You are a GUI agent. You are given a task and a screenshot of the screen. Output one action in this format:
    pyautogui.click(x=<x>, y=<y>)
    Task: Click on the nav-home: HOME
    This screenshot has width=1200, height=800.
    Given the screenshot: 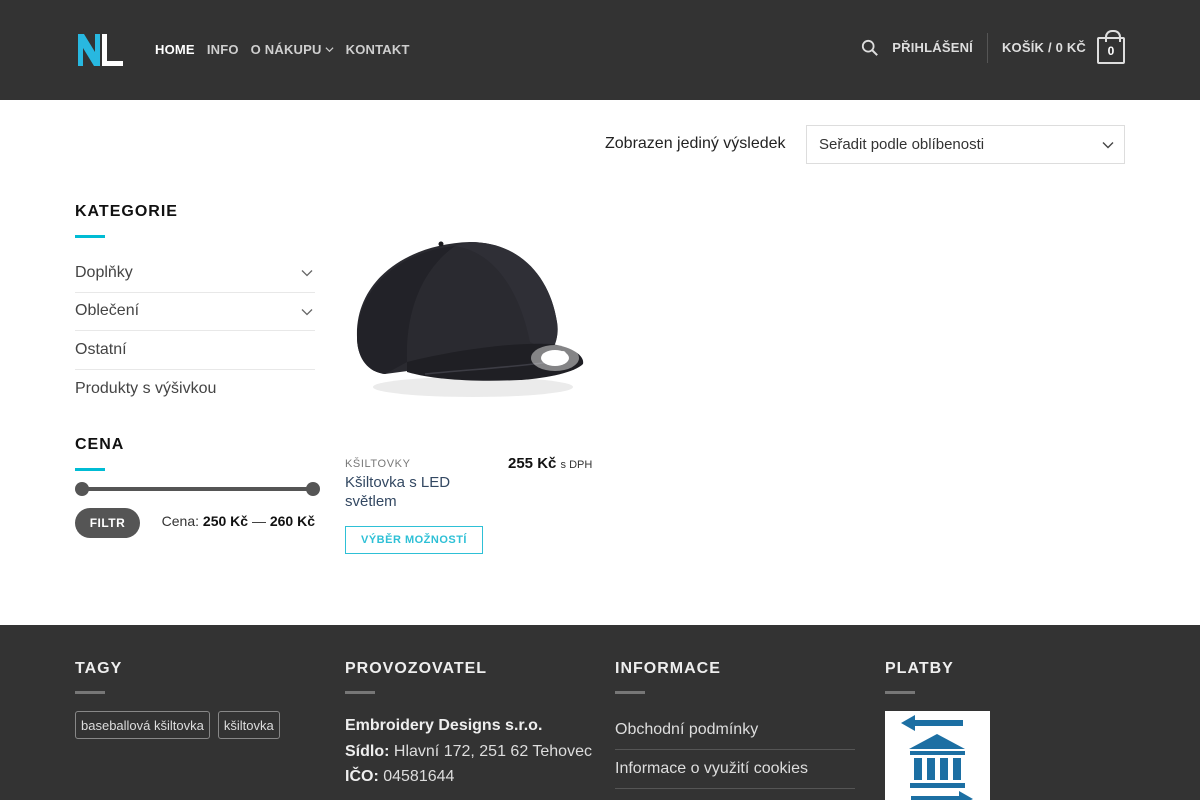 What is the action you would take?
    pyautogui.click(x=175, y=49)
    